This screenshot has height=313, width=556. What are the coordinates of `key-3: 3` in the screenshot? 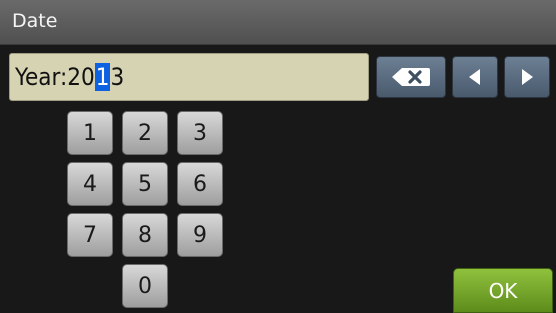 It's located at (200, 133).